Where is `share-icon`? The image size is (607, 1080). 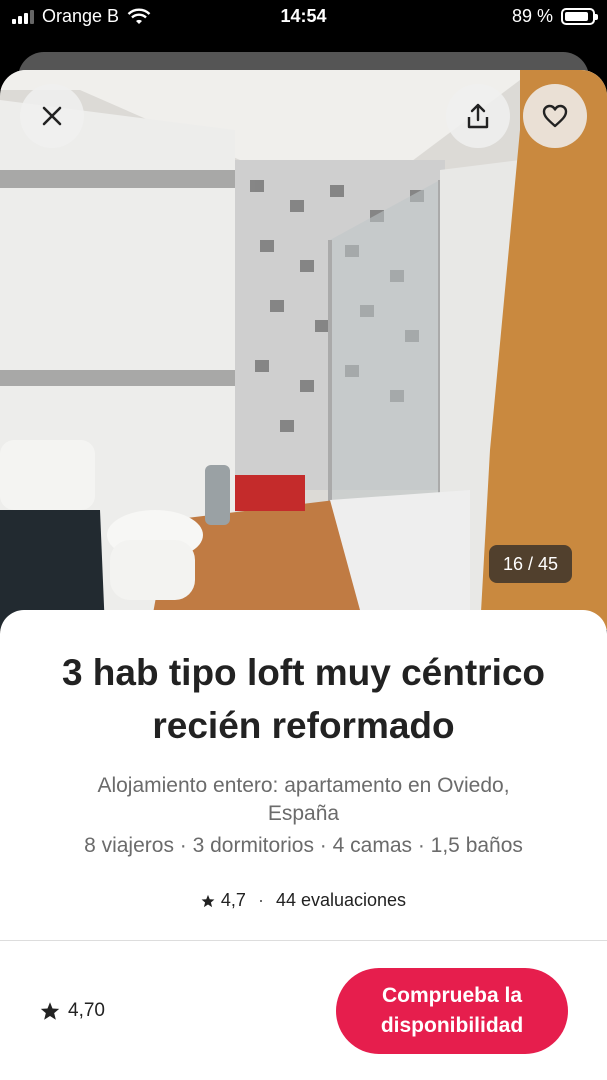
share-icon is located at coordinates (478, 116).